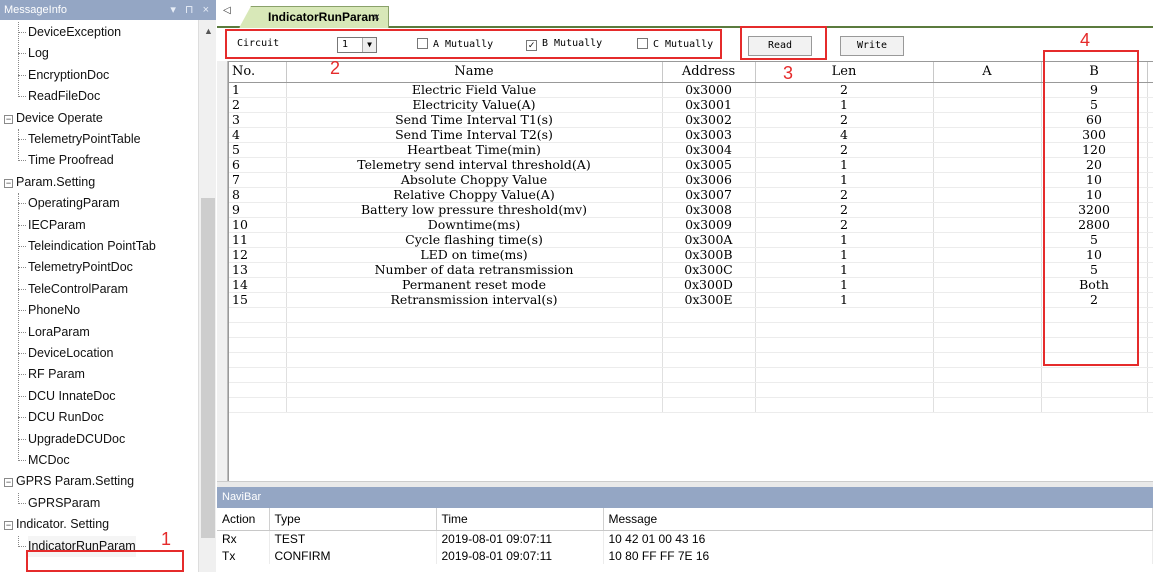 This screenshot has height=572, width=1153. What do you see at coordinates (709, 195) in the screenshot?
I see `cell-address: 0x3007` at bounding box center [709, 195].